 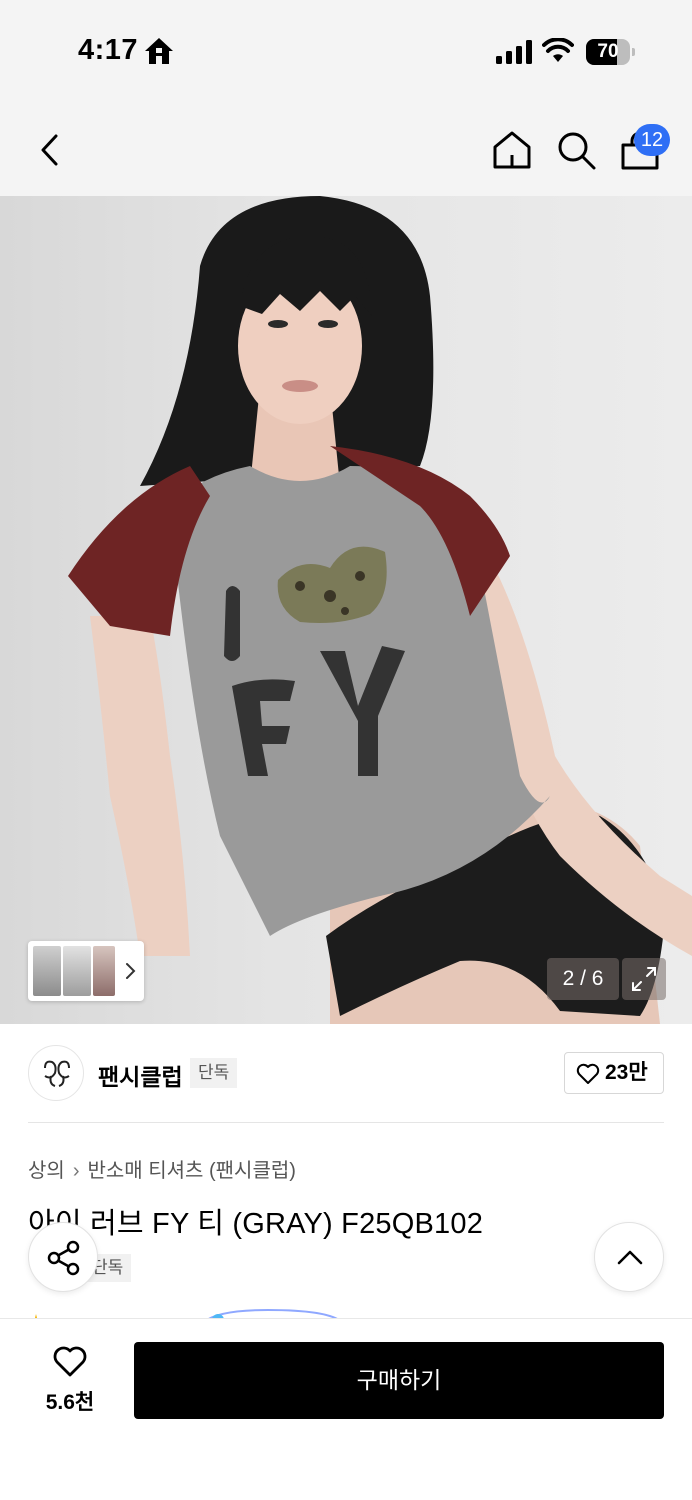 What do you see at coordinates (626, 1072) in the screenshot?
I see `brand-like-count: 23만` at bounding box center [626, 1072].